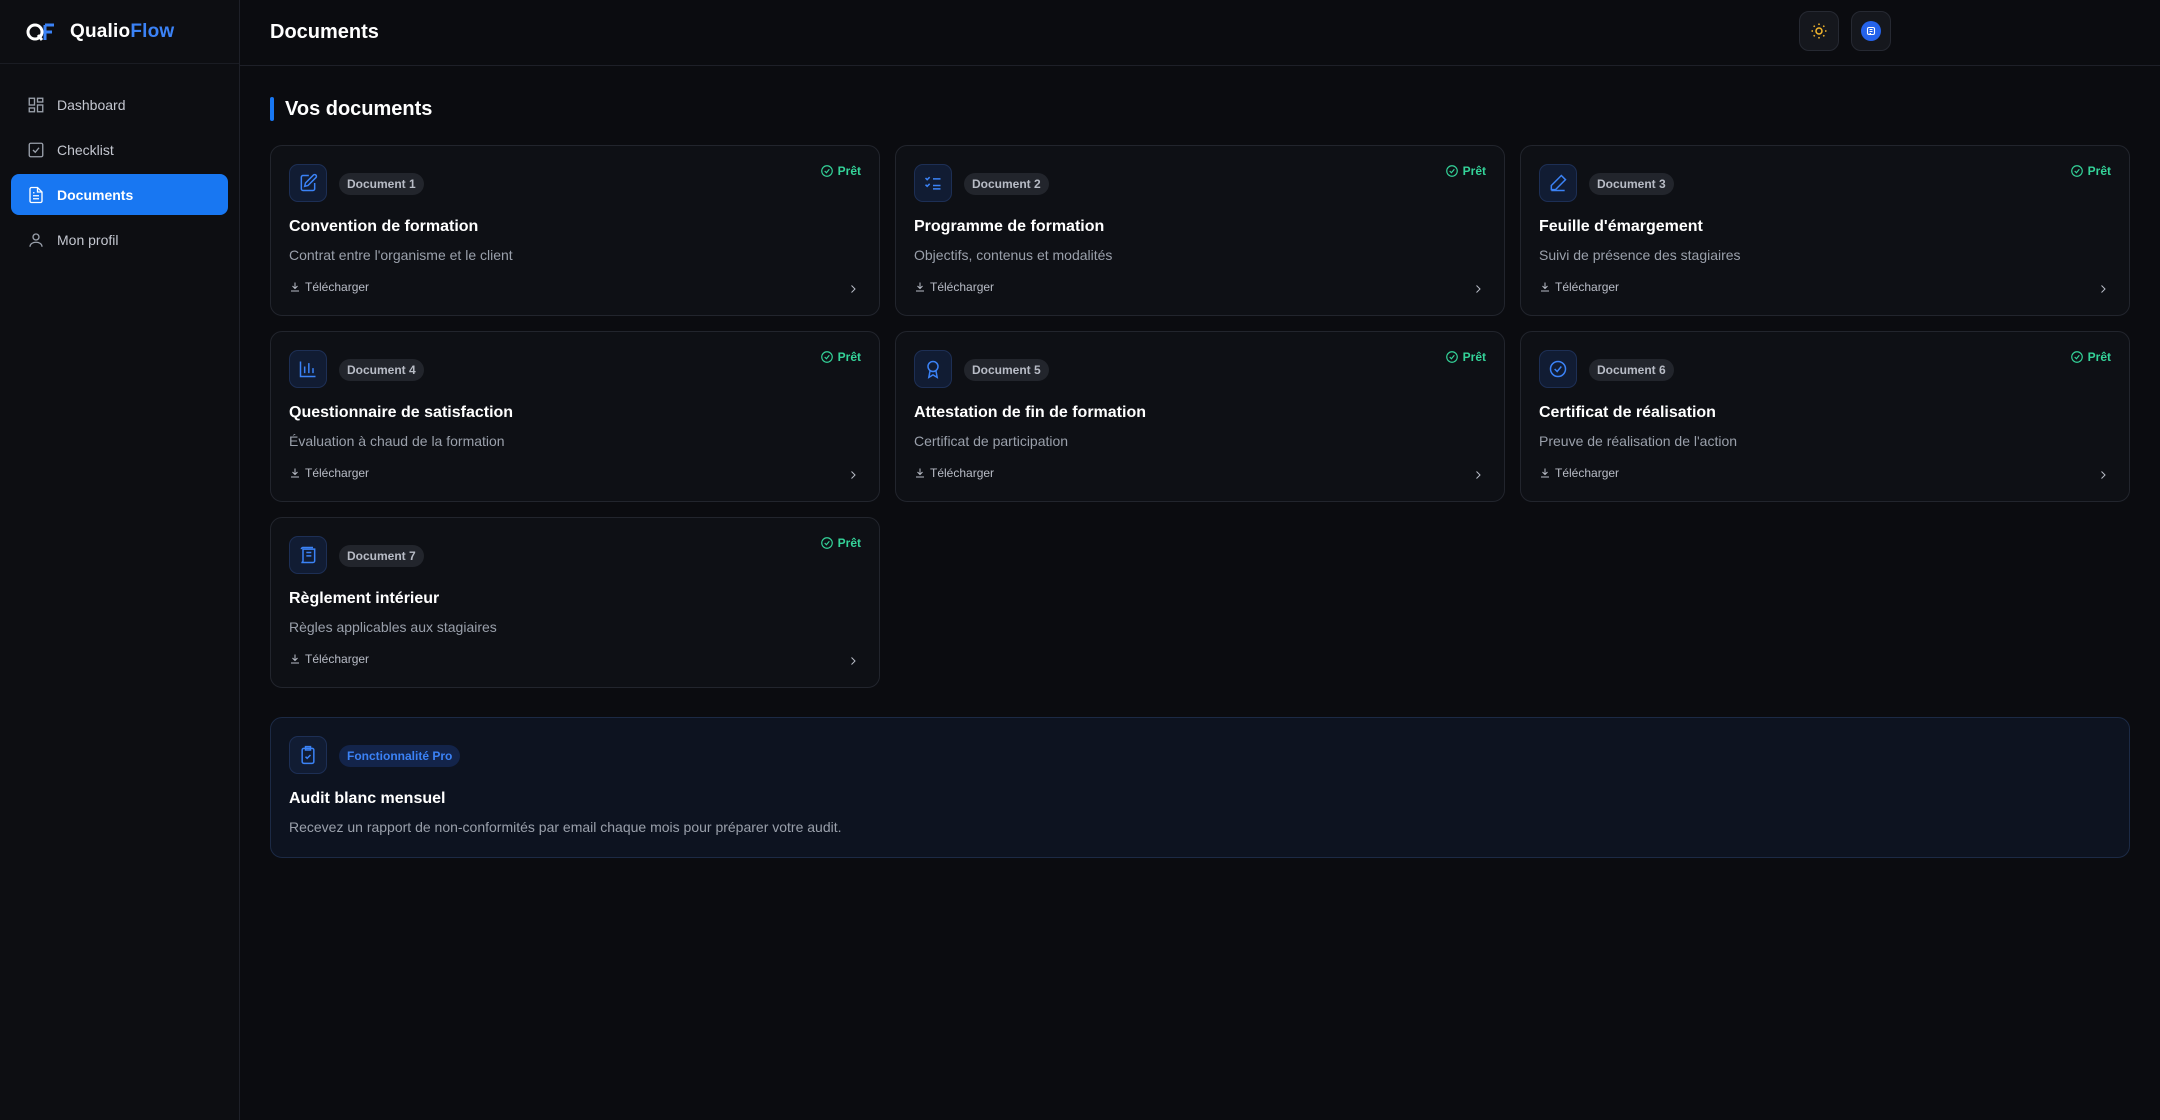 The image size is (2160, 1120). Describe the element at coordinates (91, 104) in the screenshot. I see `sidebar-item-label: Dashboard` at that location.